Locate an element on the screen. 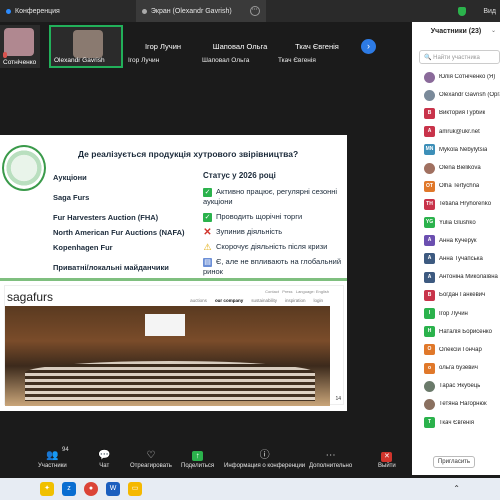 The width and height of the screenshot is (500, 500). participant-tile-sub: Ігор Лучин is located at coordinates (144, 60).